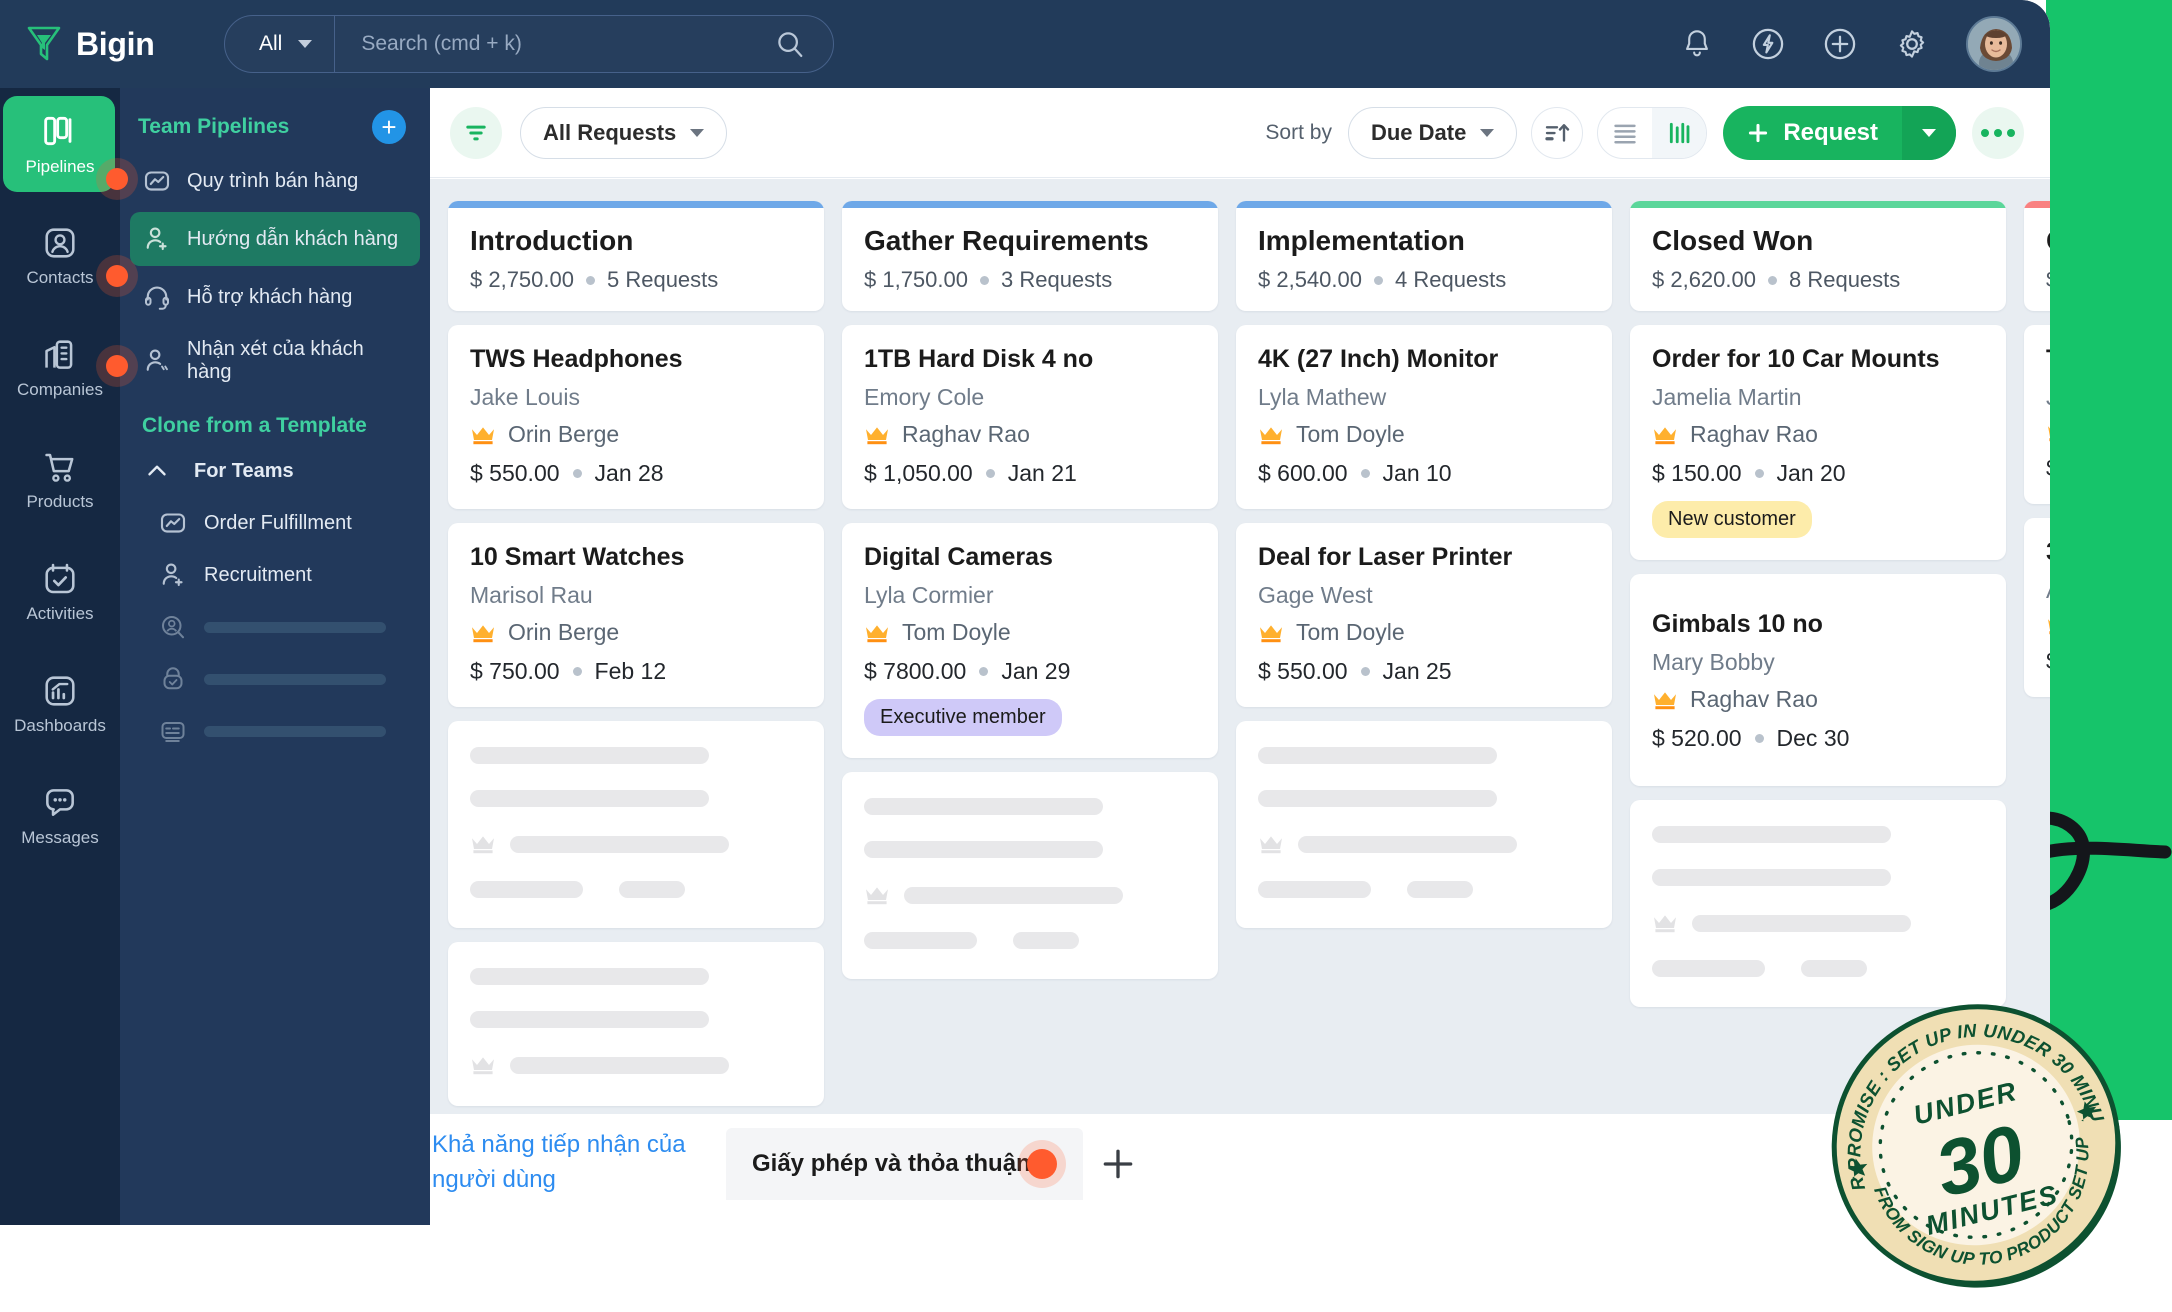 The height and width of the screenshot is (1312, 2172). I want to click on column-amount: $ 2,540.00, so click(1310, 279).